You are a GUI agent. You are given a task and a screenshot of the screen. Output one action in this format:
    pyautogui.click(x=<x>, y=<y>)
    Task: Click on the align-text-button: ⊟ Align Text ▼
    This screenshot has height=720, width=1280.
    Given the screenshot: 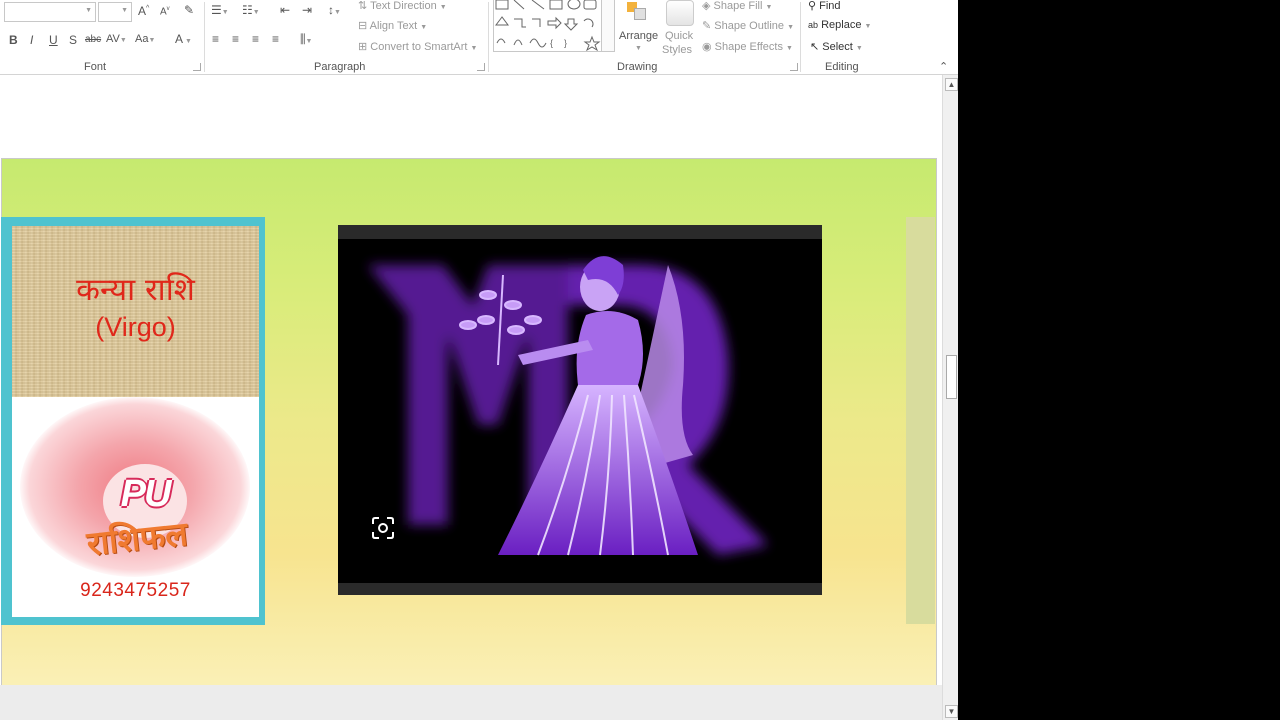 What is the action you would take?
    pyautogui.click(x=392, y=25)
    